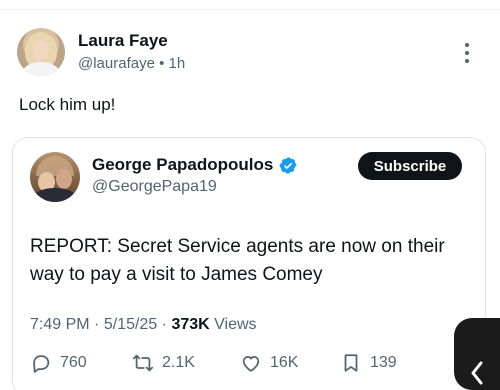 This screenshot has width=500, height=390. I want to click on author-avatar, so click(41, 52).